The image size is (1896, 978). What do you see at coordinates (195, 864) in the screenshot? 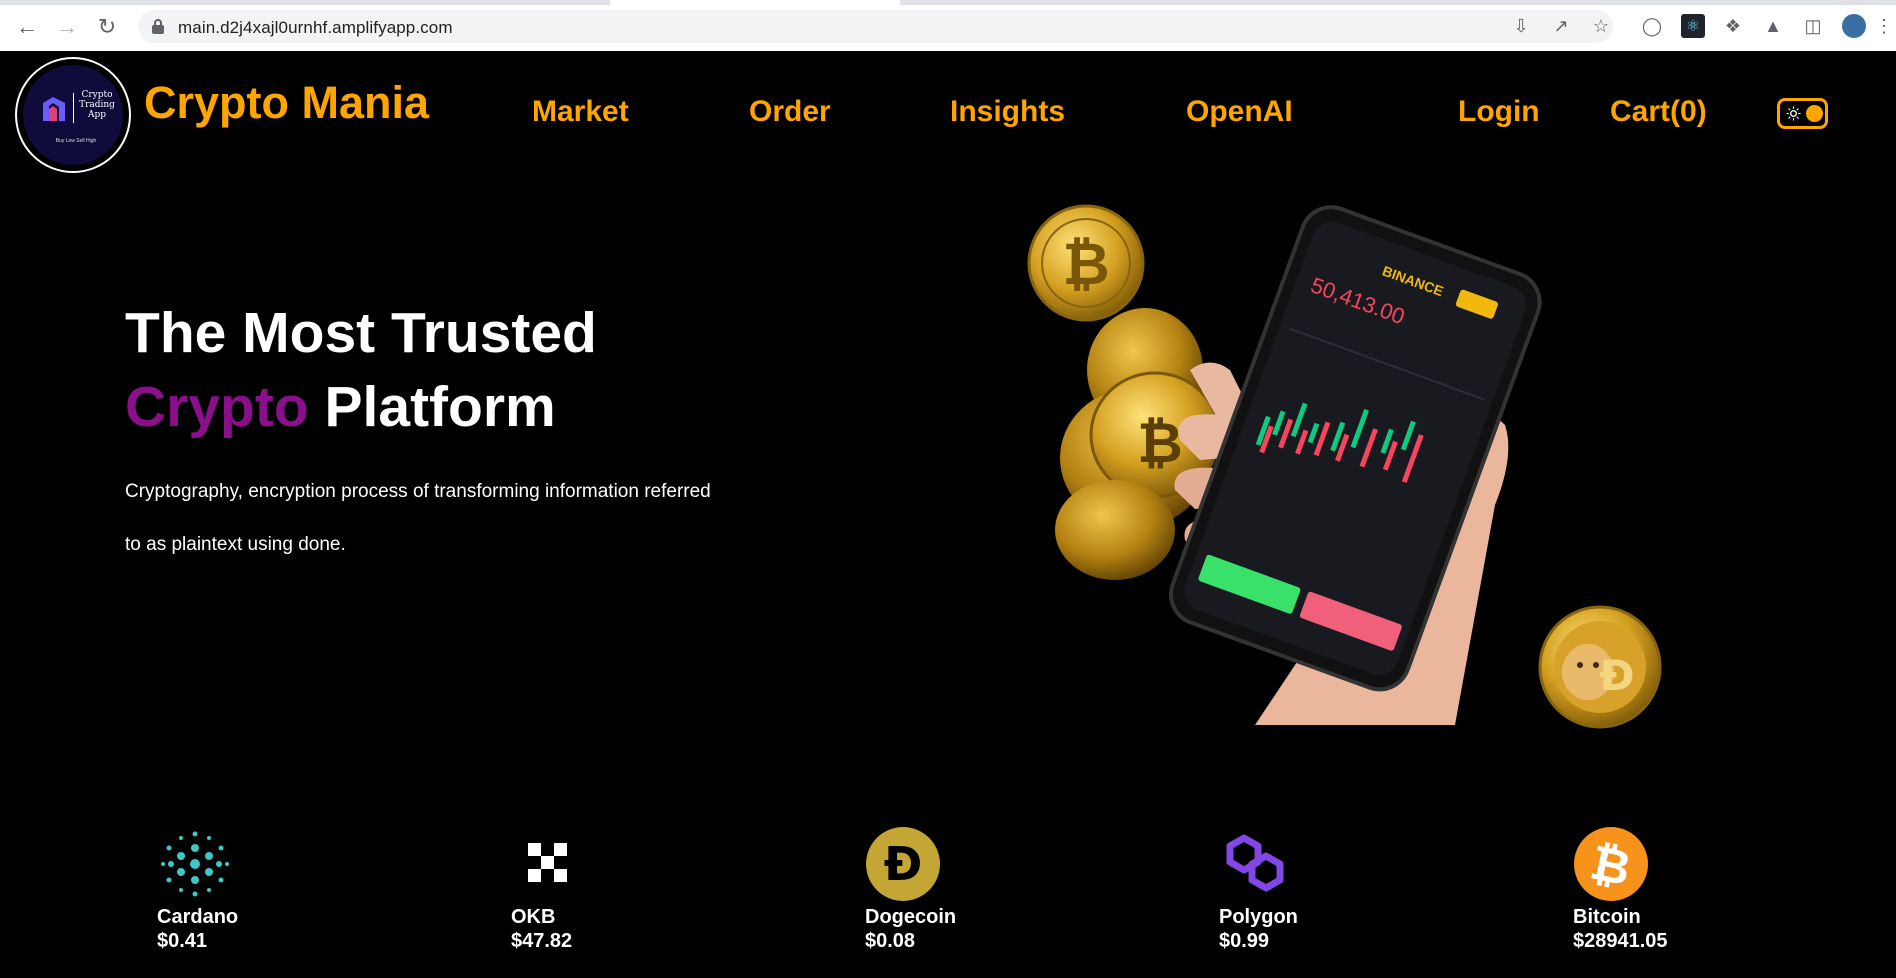
I see `cardano-icon` at bounding box center [195, 864].